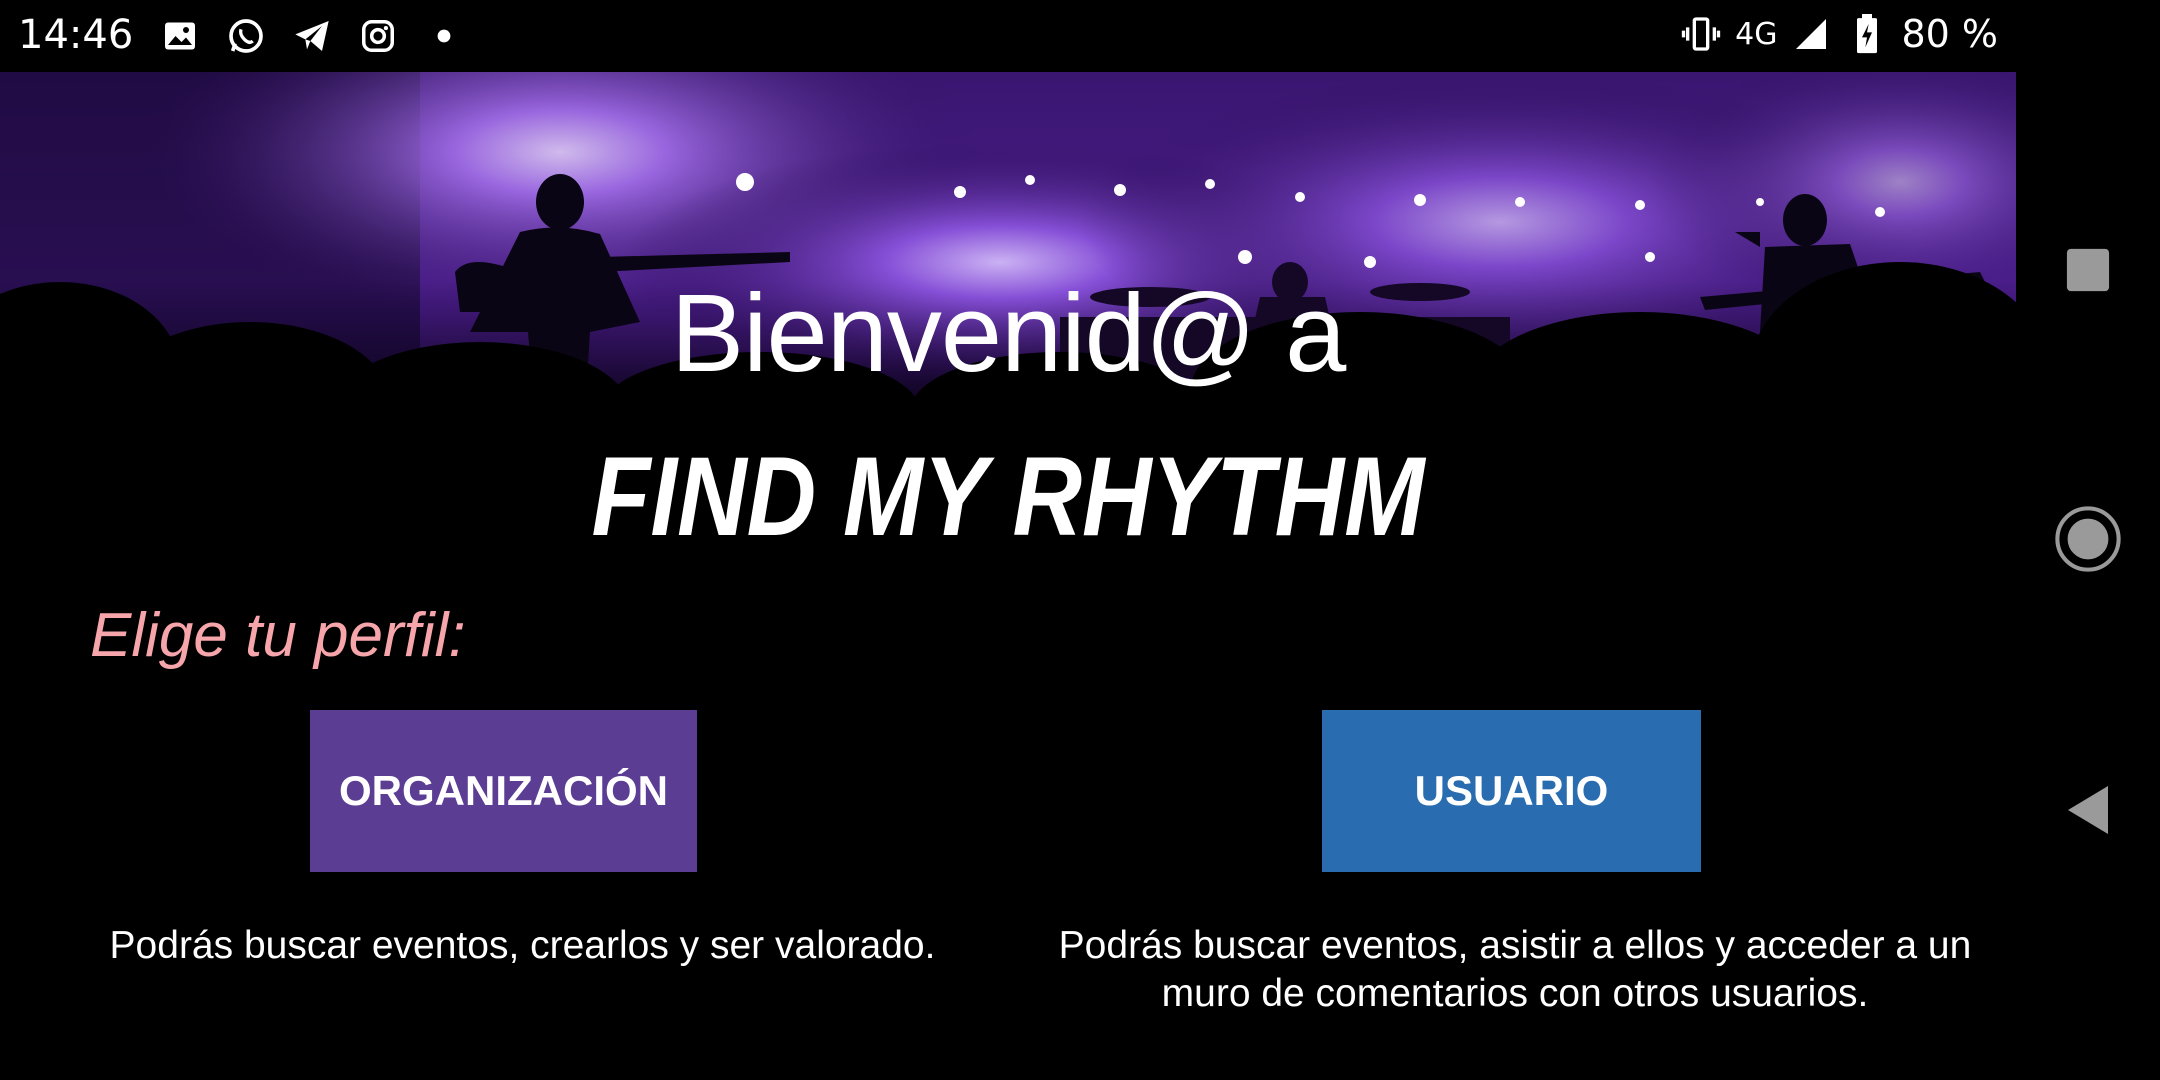 The width and height of the screenshot is (2160, 1080). I want to click on status-time: 14:46, so click(76, 35).